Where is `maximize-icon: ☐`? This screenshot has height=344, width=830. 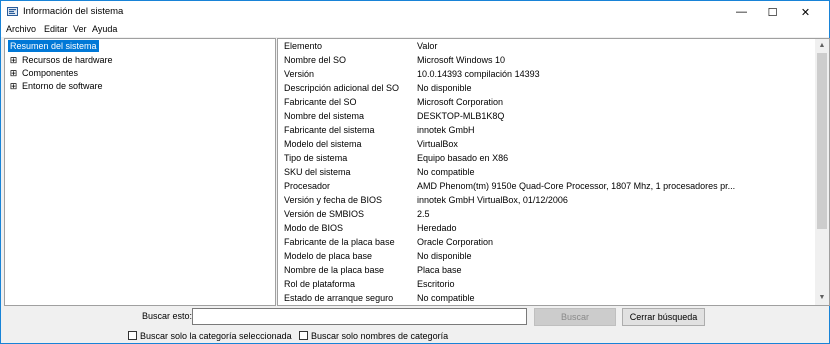 maximize-icon: ☐ is located at coordinates (772, 12).